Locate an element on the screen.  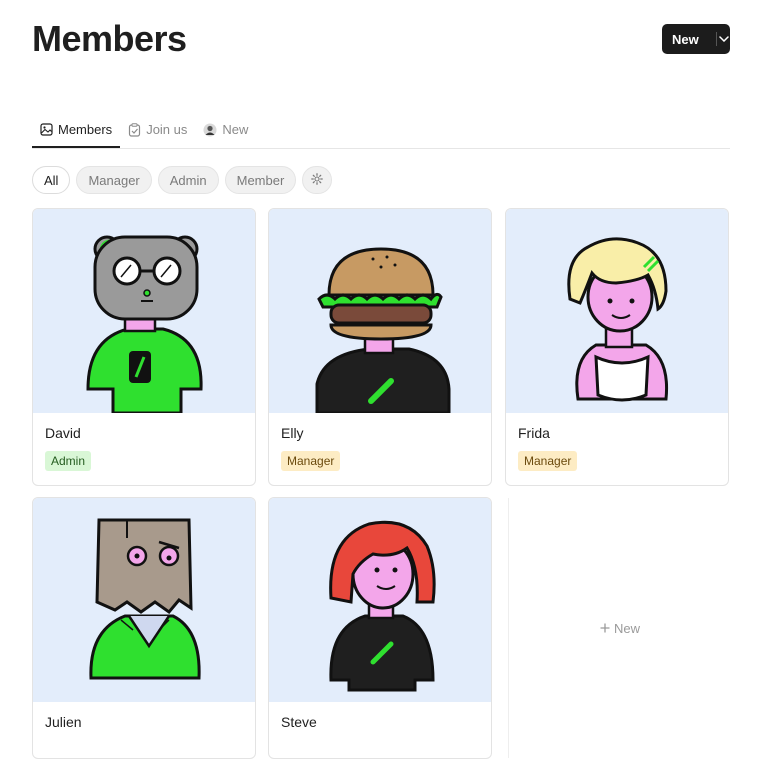
member-name: Steve is located at coordinates (299, 722).